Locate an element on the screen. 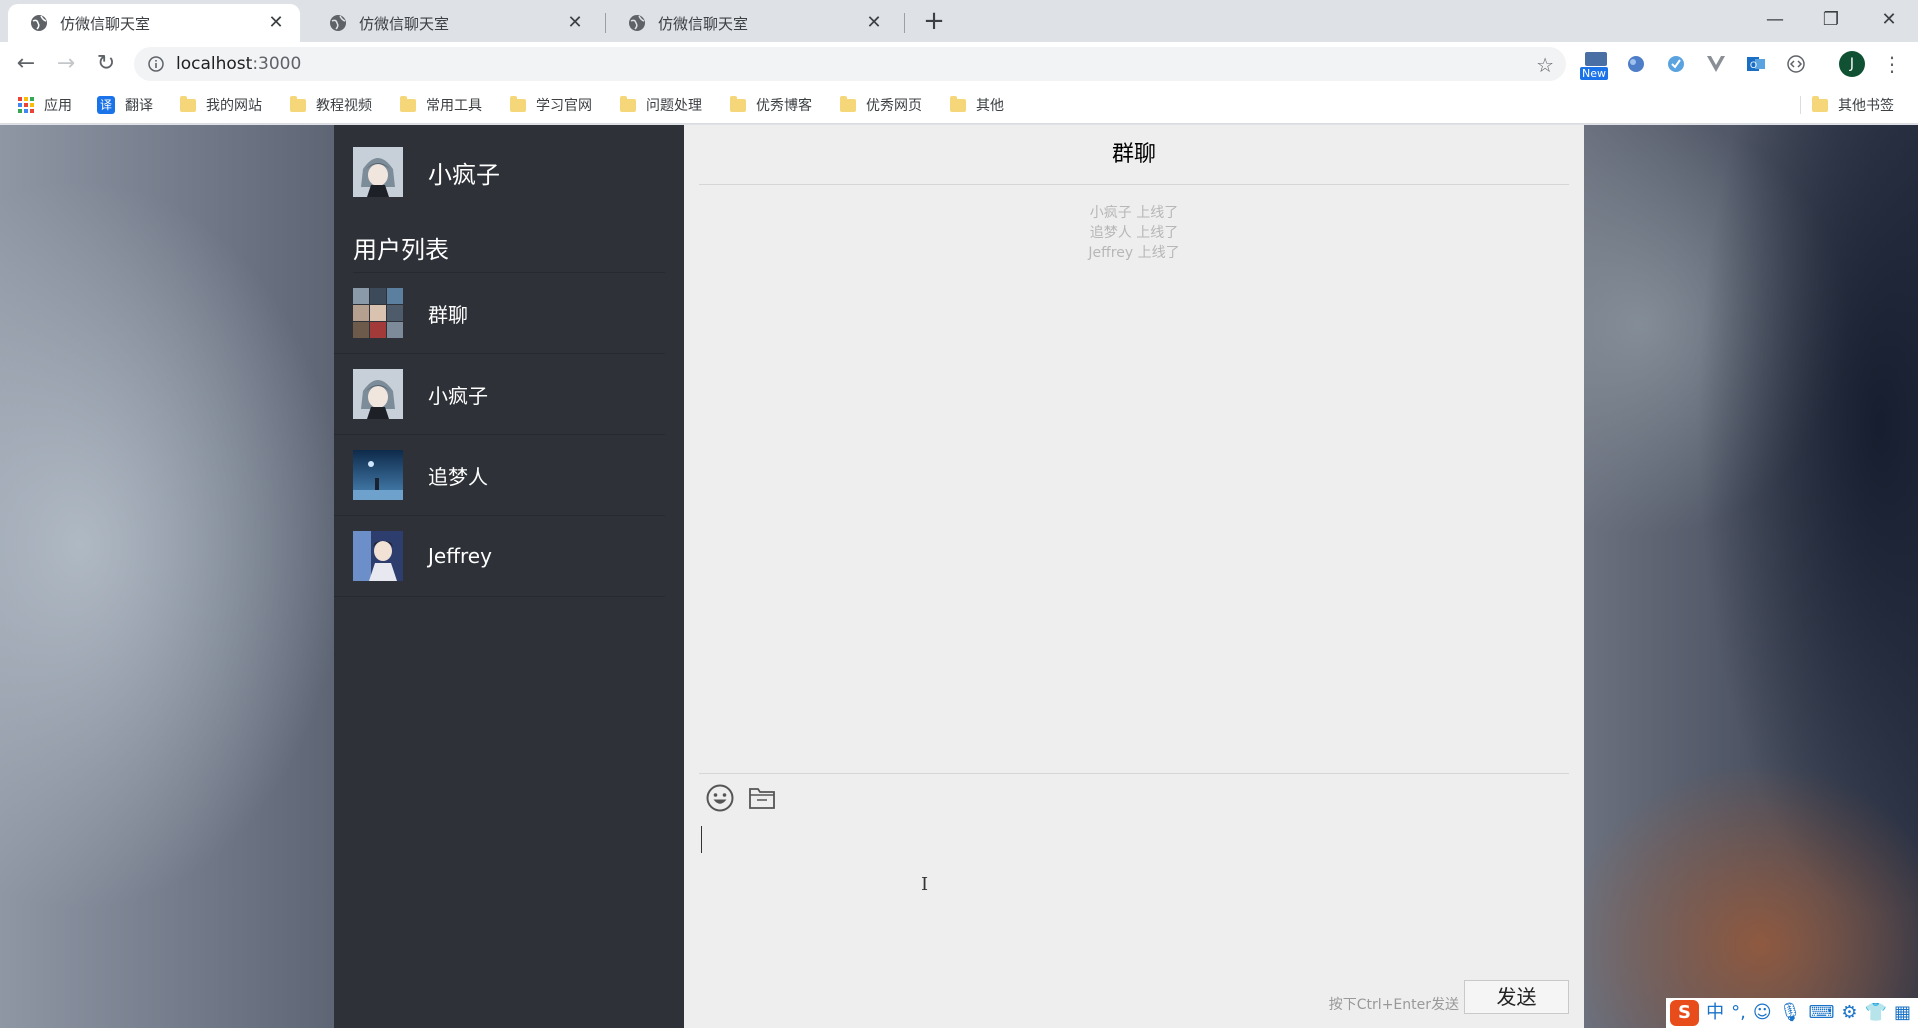 The height and width of the screenshot is (1028, 1918). user-list-title: 用户列表 is located at coordinates (401, 250).